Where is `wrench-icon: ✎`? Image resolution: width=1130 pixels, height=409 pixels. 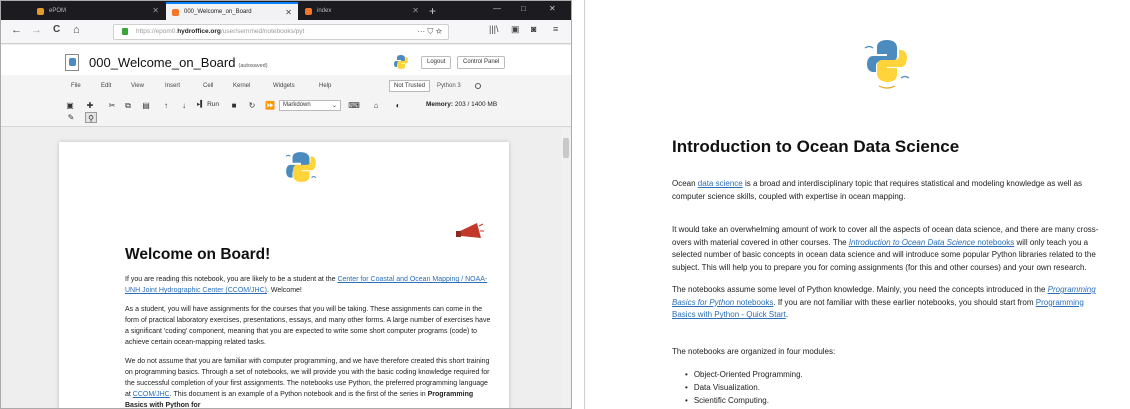 wrench-icon: ✎ is located at coordinates (71, 117).